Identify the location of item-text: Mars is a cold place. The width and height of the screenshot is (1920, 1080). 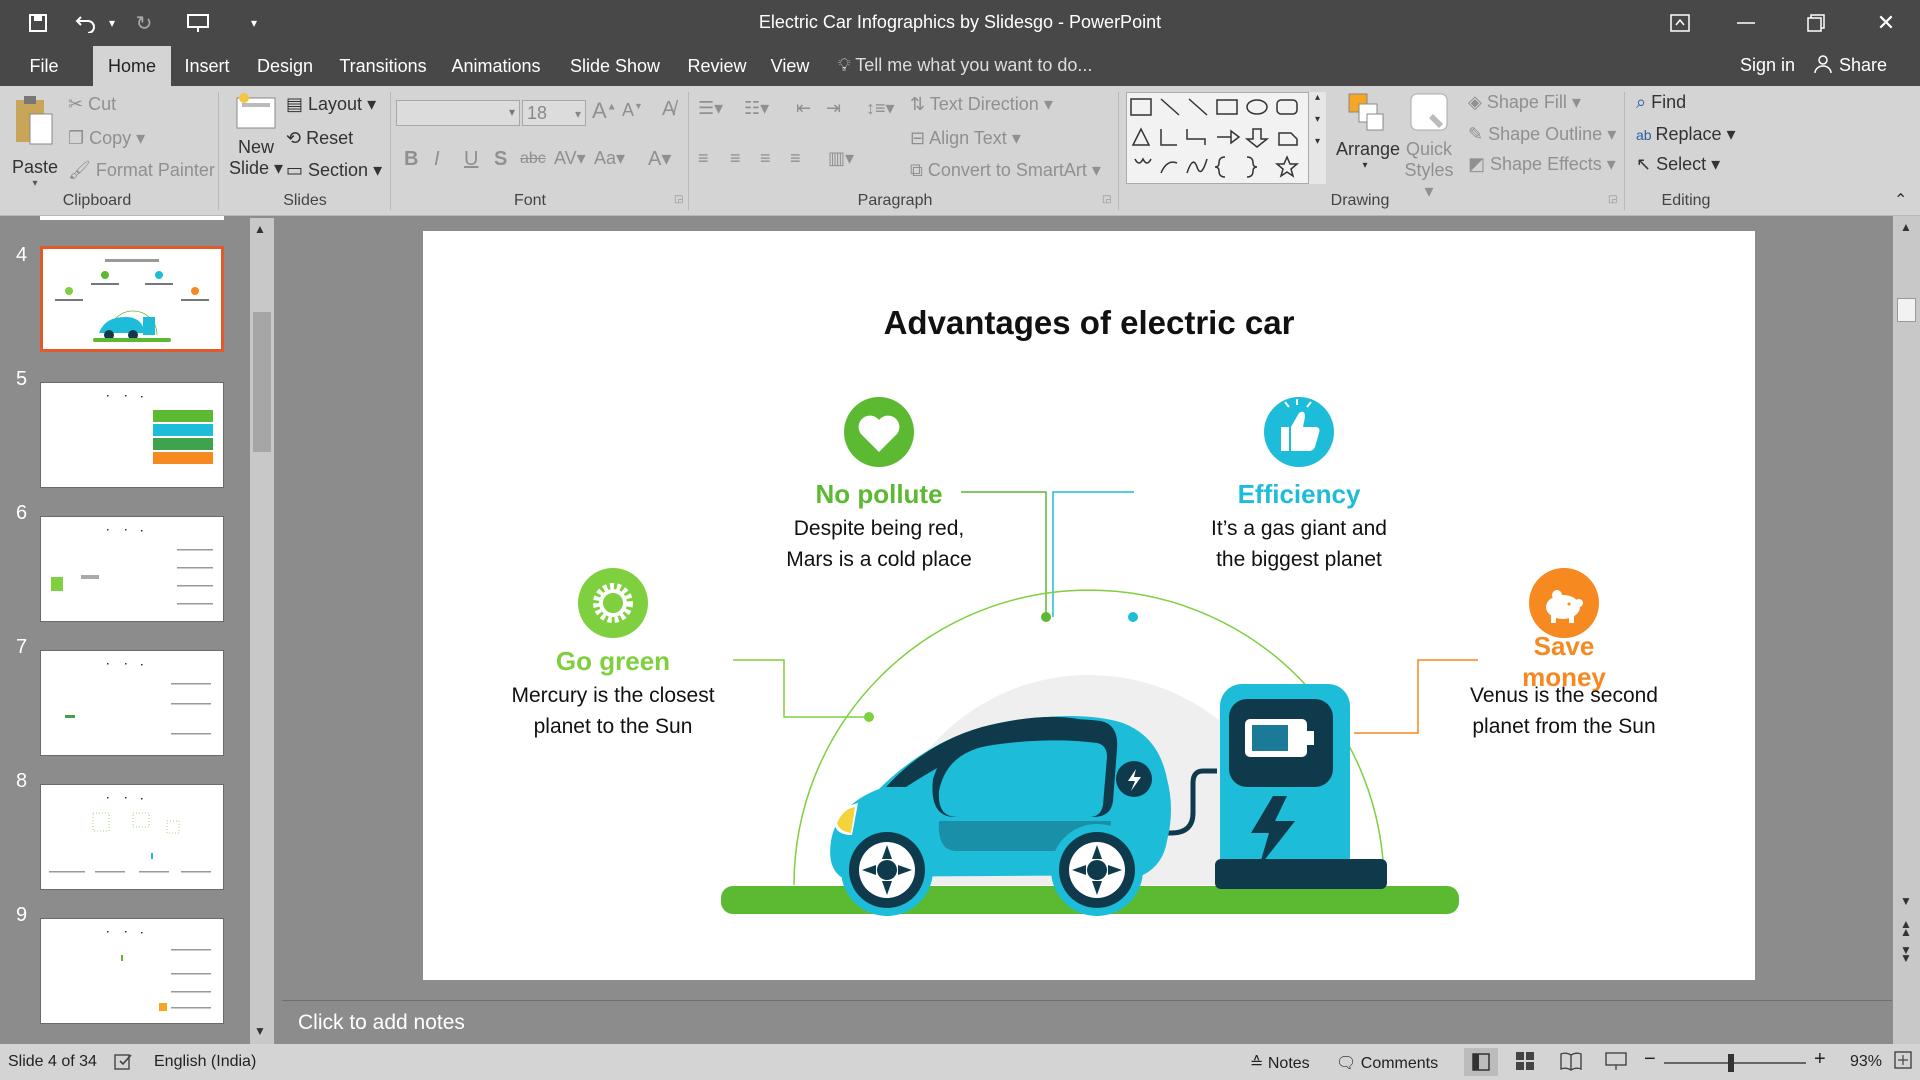
(879, 560).